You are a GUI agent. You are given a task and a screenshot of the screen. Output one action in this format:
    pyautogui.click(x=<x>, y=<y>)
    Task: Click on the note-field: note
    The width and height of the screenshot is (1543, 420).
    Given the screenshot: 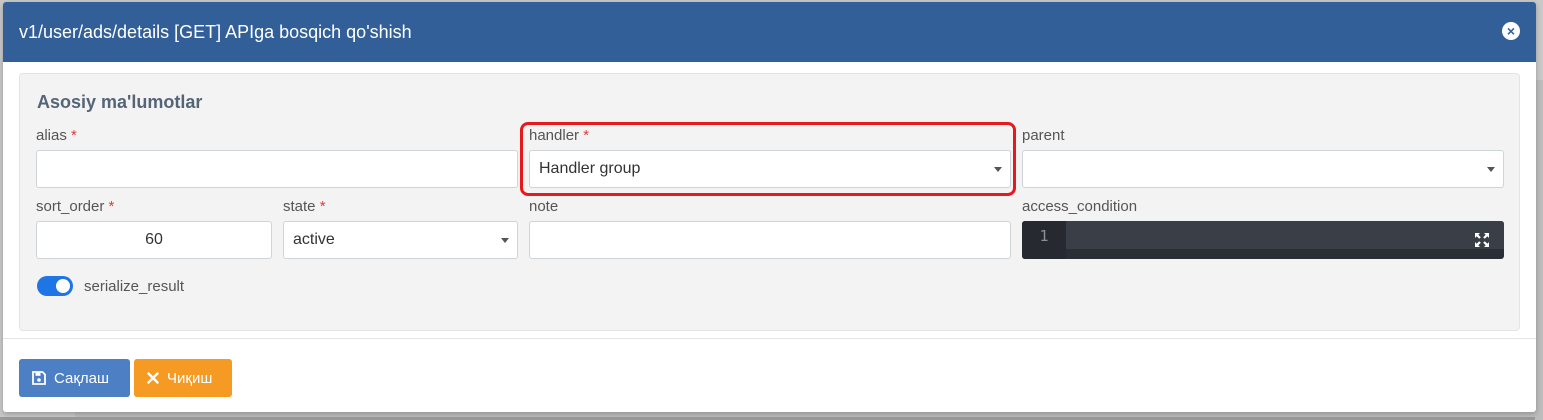 What is the action you would take?
    pyautogui.click(x=770, y=228)
    